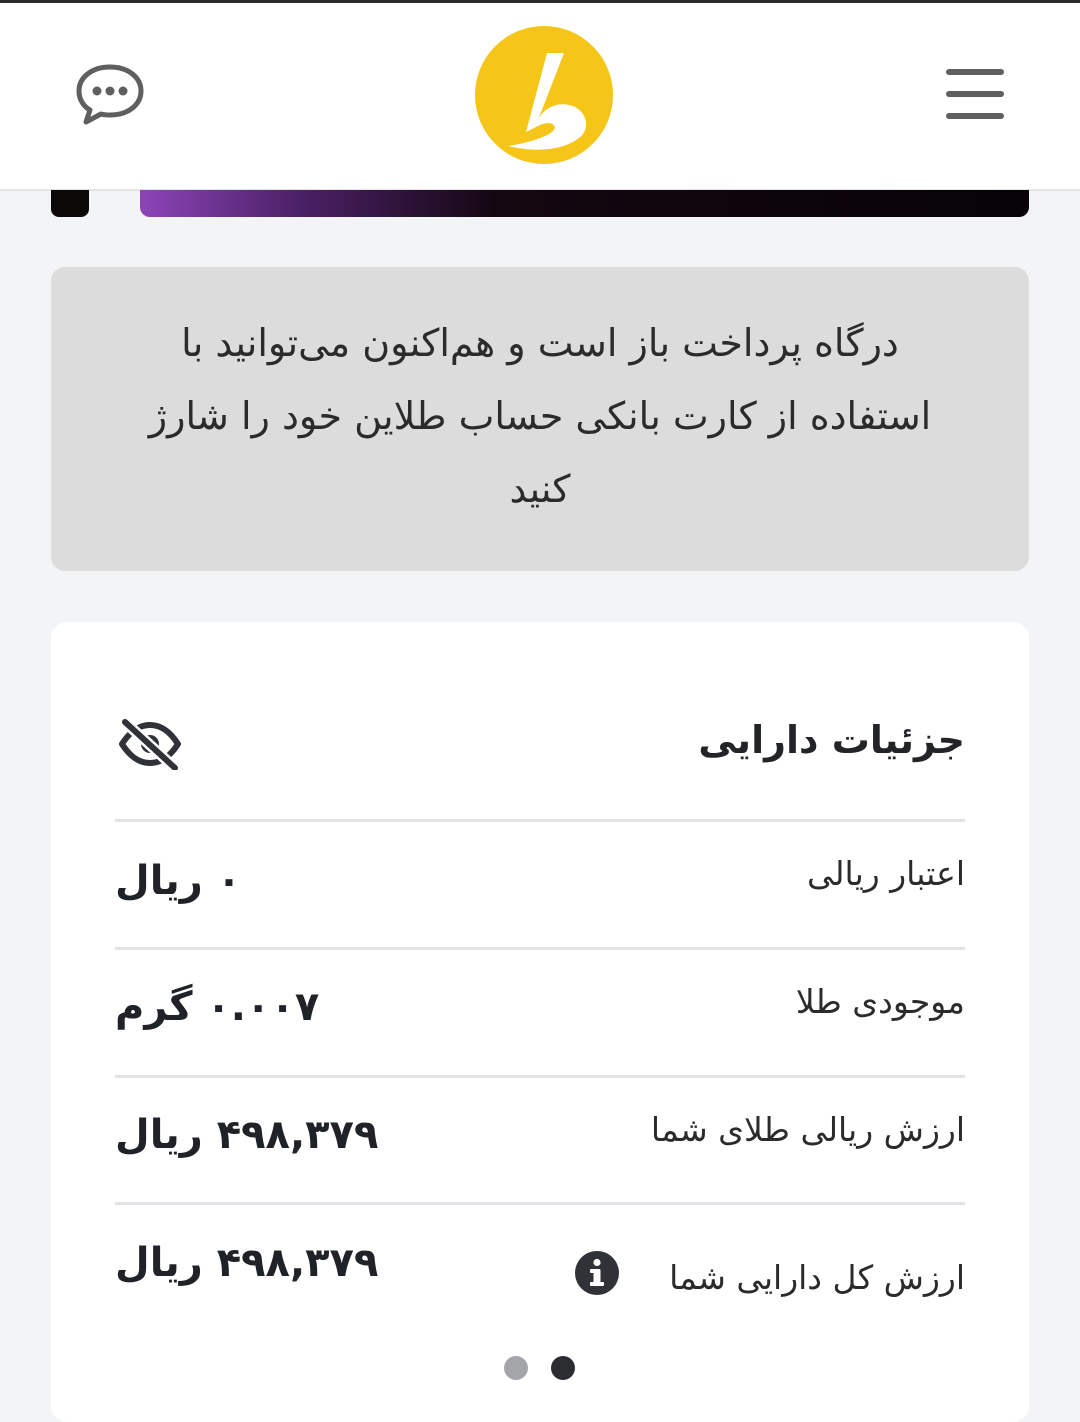  Describe the element at coordinates (975, 94) in the screenshot. I see `hamburger-menu-icon` at that location.